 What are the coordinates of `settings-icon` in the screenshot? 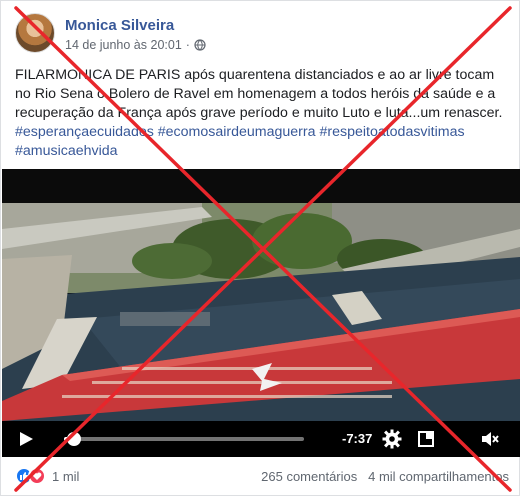 It's located at (392, 439).